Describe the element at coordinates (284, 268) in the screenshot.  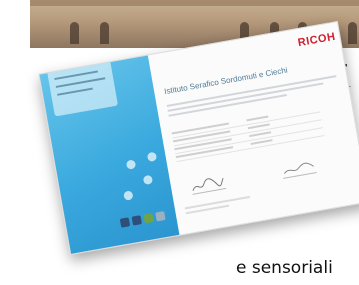
I see `page-body-text: e sensoriali` at that location.